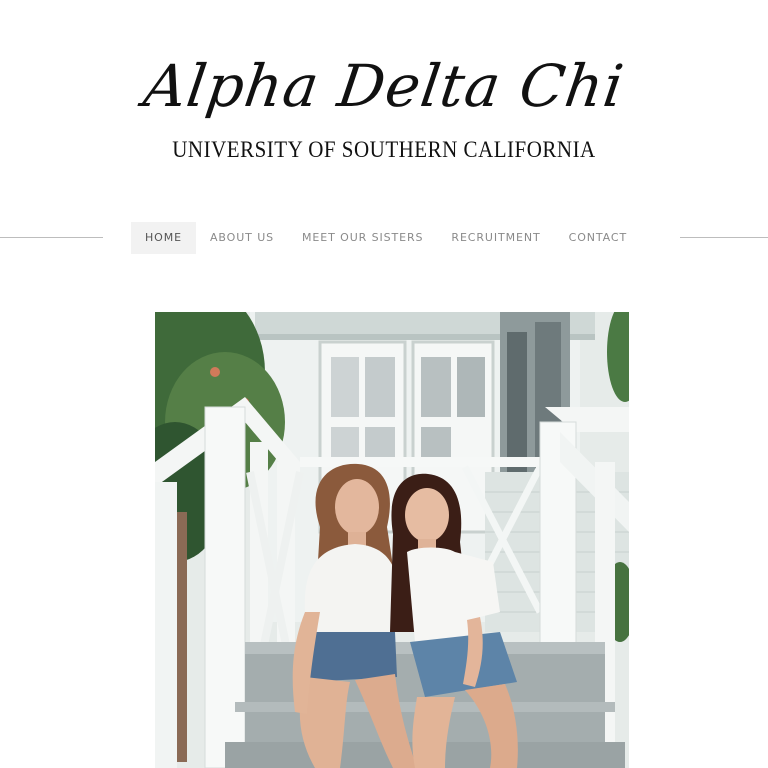 This screenshot has width=768, height=768. Describe the element at coordinates (163, 238) in the screenshot. I see `nav-item-home: HOME` at that location.